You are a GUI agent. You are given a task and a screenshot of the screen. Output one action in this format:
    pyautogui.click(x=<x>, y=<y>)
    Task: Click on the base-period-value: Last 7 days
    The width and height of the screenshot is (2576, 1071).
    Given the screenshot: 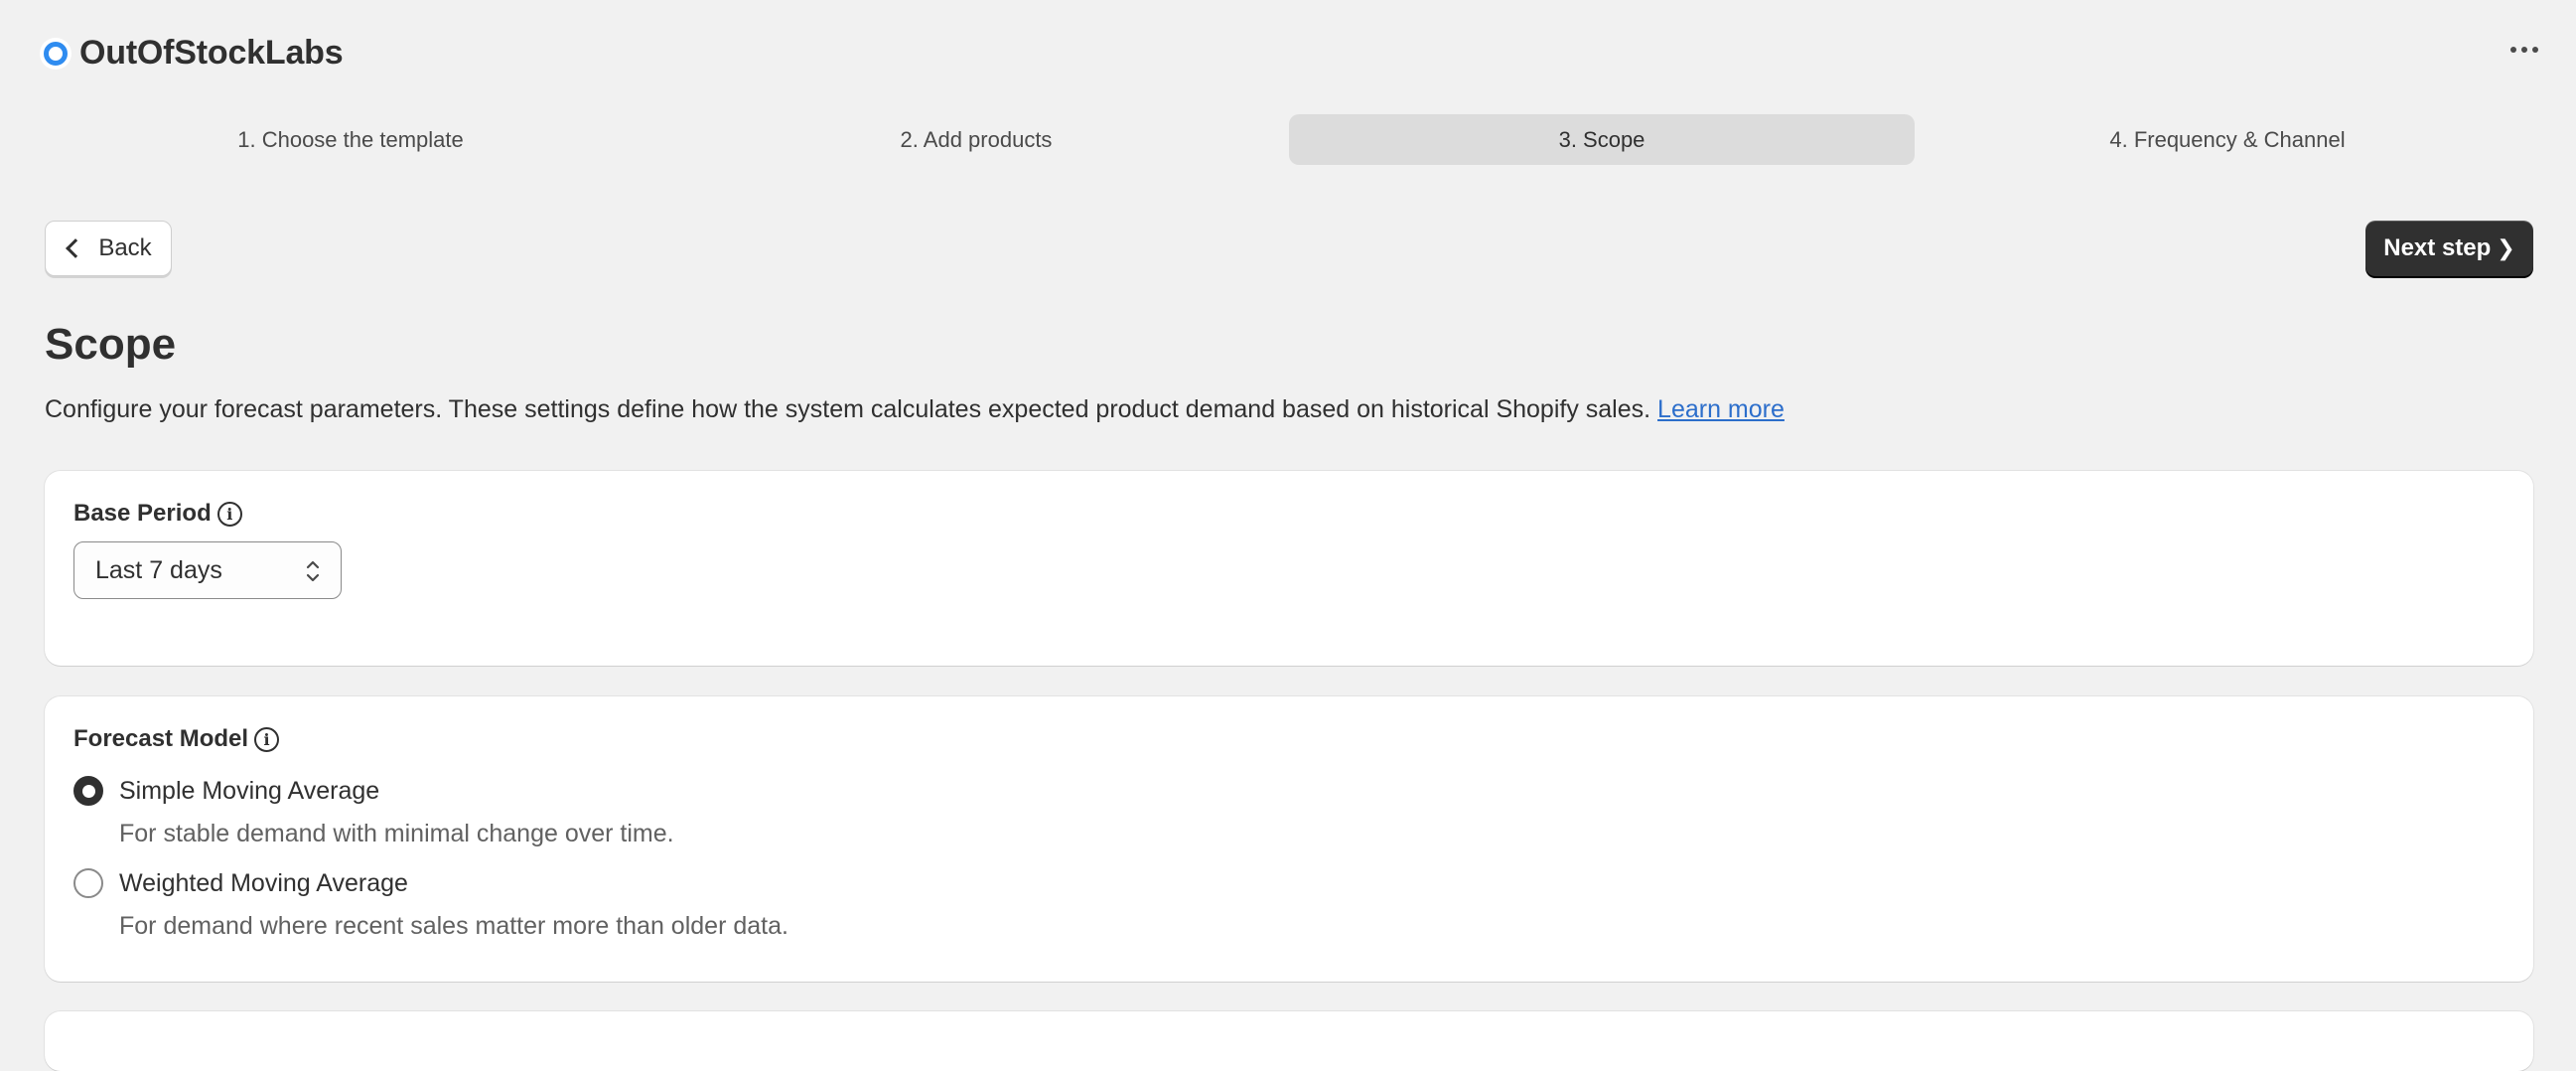 What is the action you would take?
    pyautogui.click(x=158, y=569)
    